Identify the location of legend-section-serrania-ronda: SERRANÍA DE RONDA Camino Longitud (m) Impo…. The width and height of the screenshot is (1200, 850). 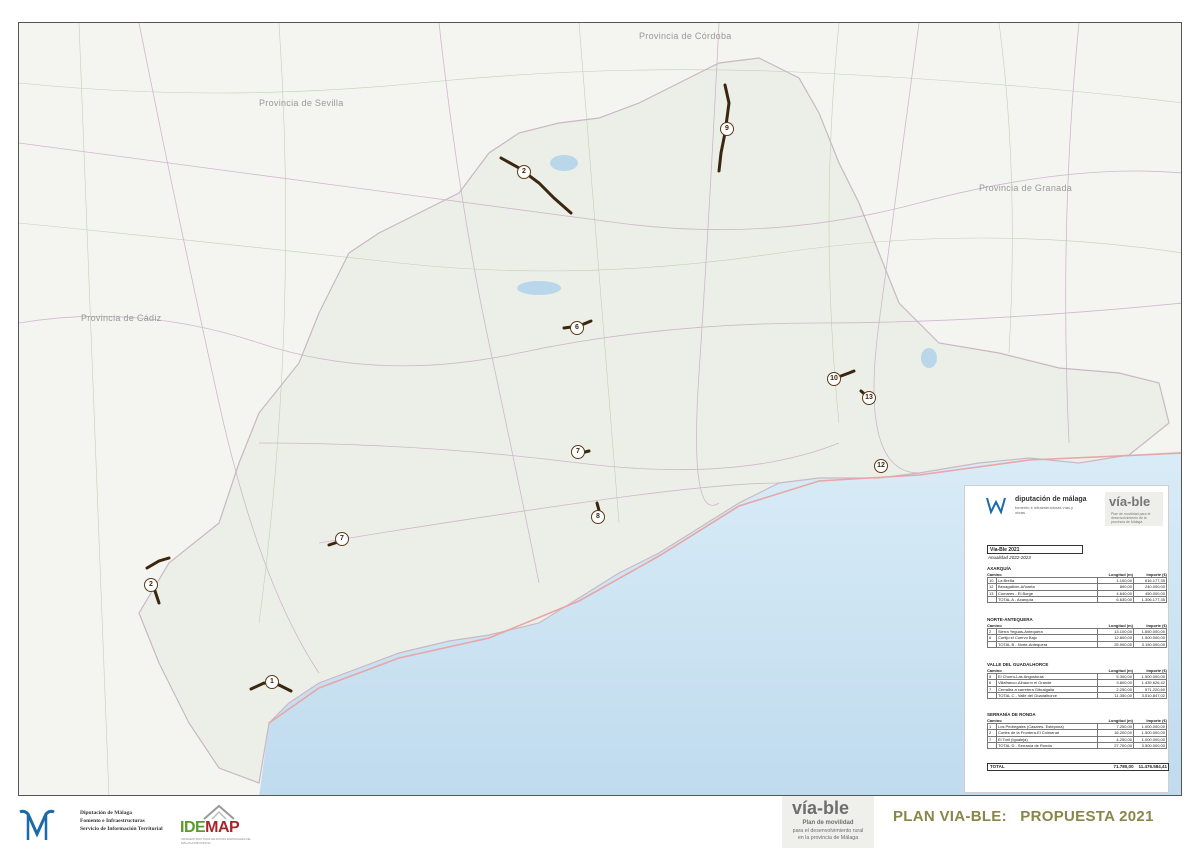
(1077, 731).